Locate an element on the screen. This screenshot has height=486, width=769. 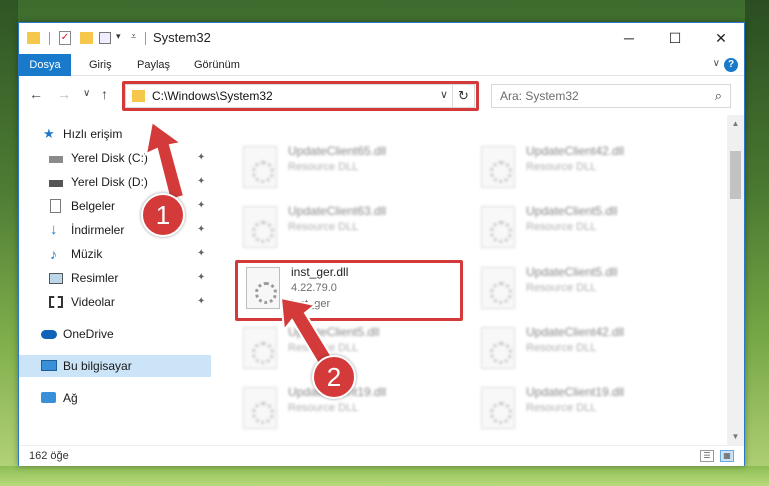
status-bar: 162 öğe ☰ ▦ is located at coordinates (381, 455).